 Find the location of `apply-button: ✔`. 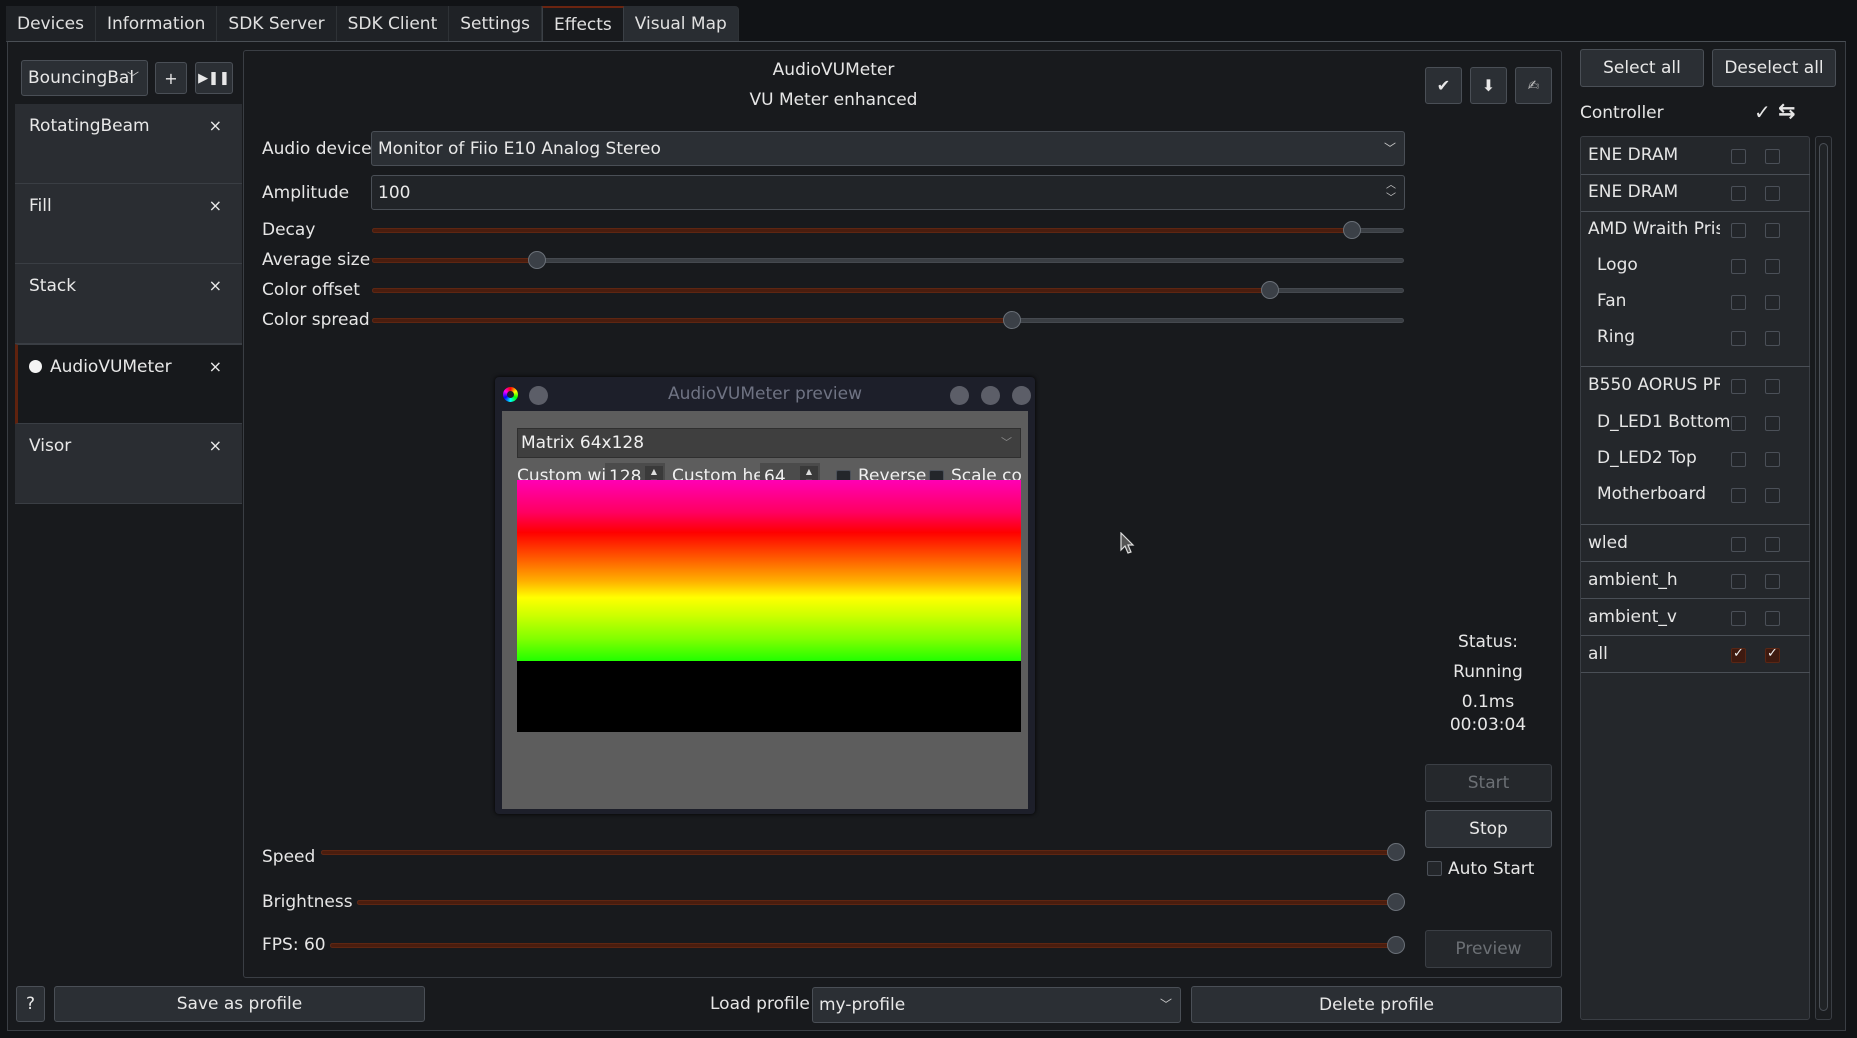

apply-button: ✔ is located at coordinates (1443, 85).